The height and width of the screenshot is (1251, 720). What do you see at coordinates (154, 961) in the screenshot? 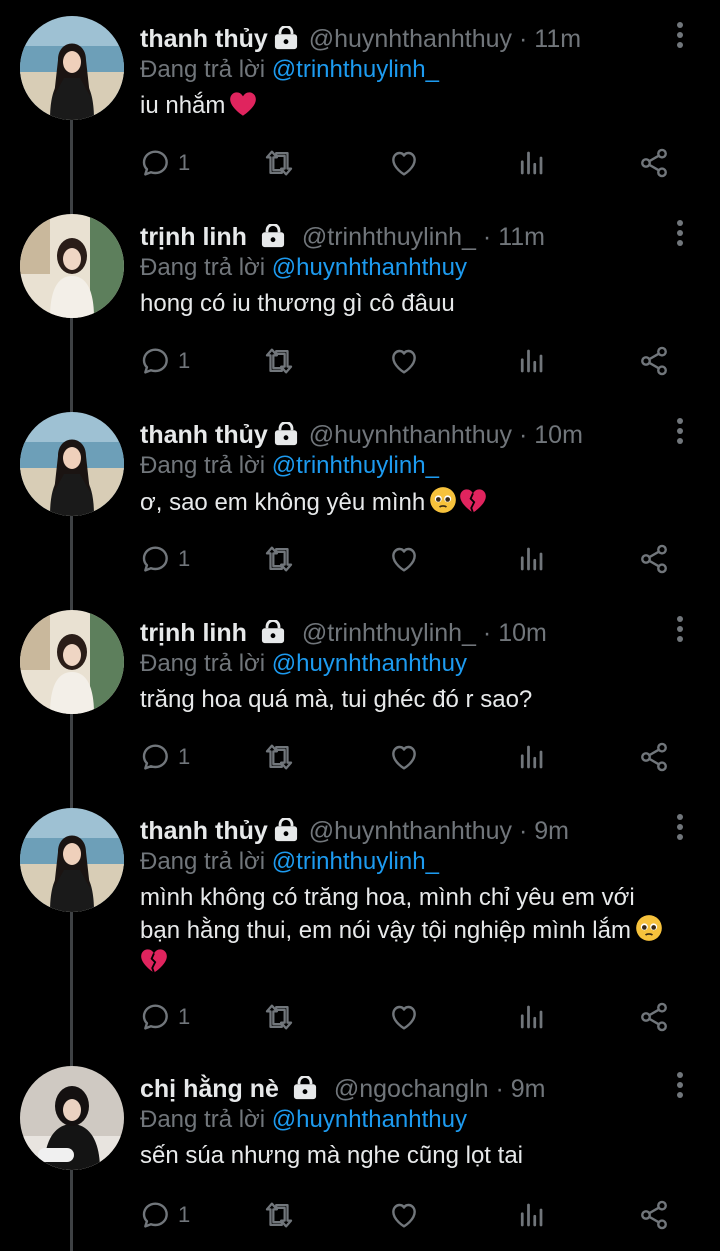
I see `broken-heart-emoji` at bounding box center [154, 961].